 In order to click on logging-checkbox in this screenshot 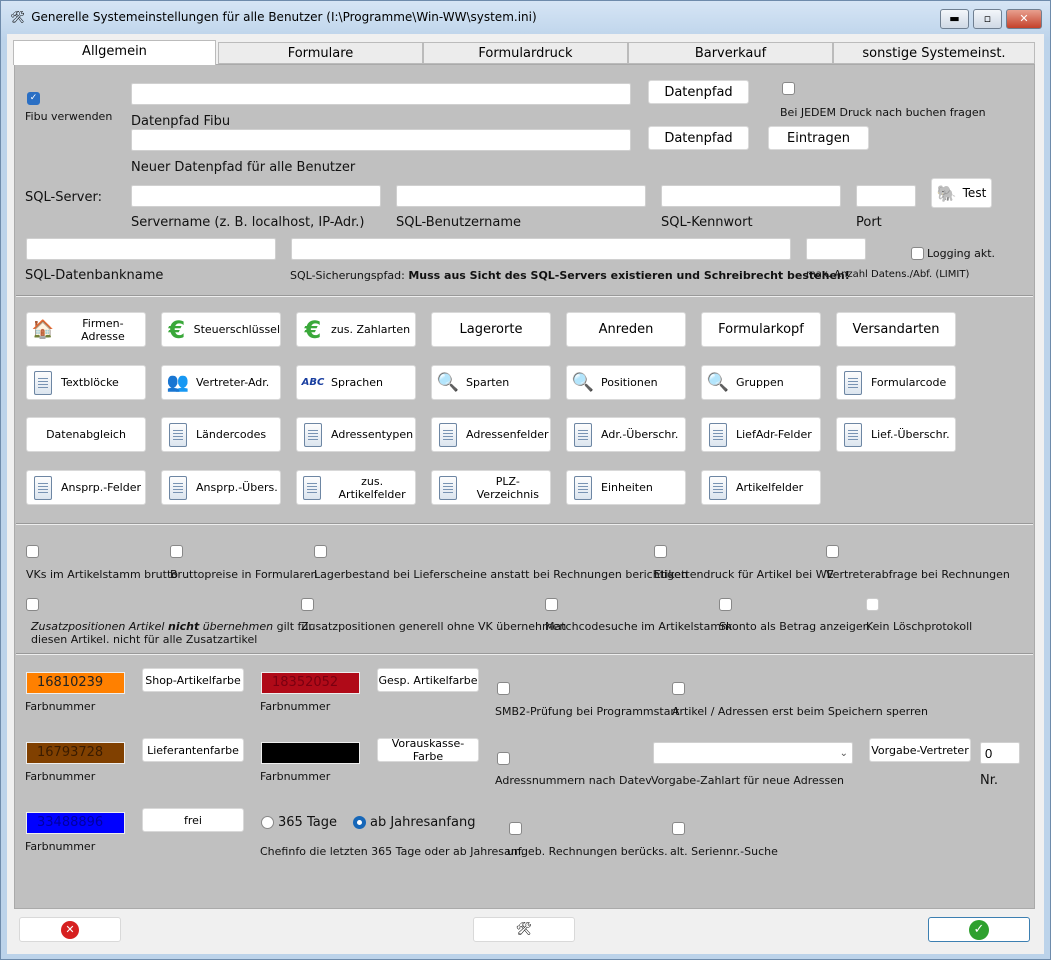, I will do `click(917, 253)`.